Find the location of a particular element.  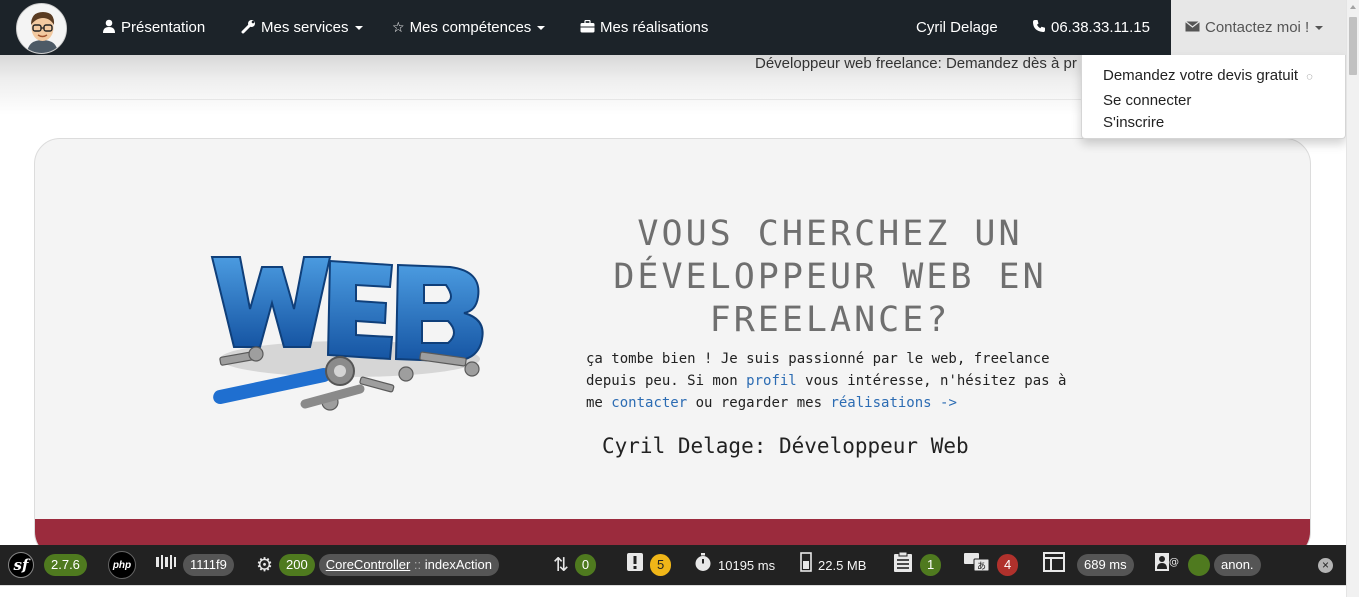

sf-user-status-badge is located at coordinates (1199, 565).